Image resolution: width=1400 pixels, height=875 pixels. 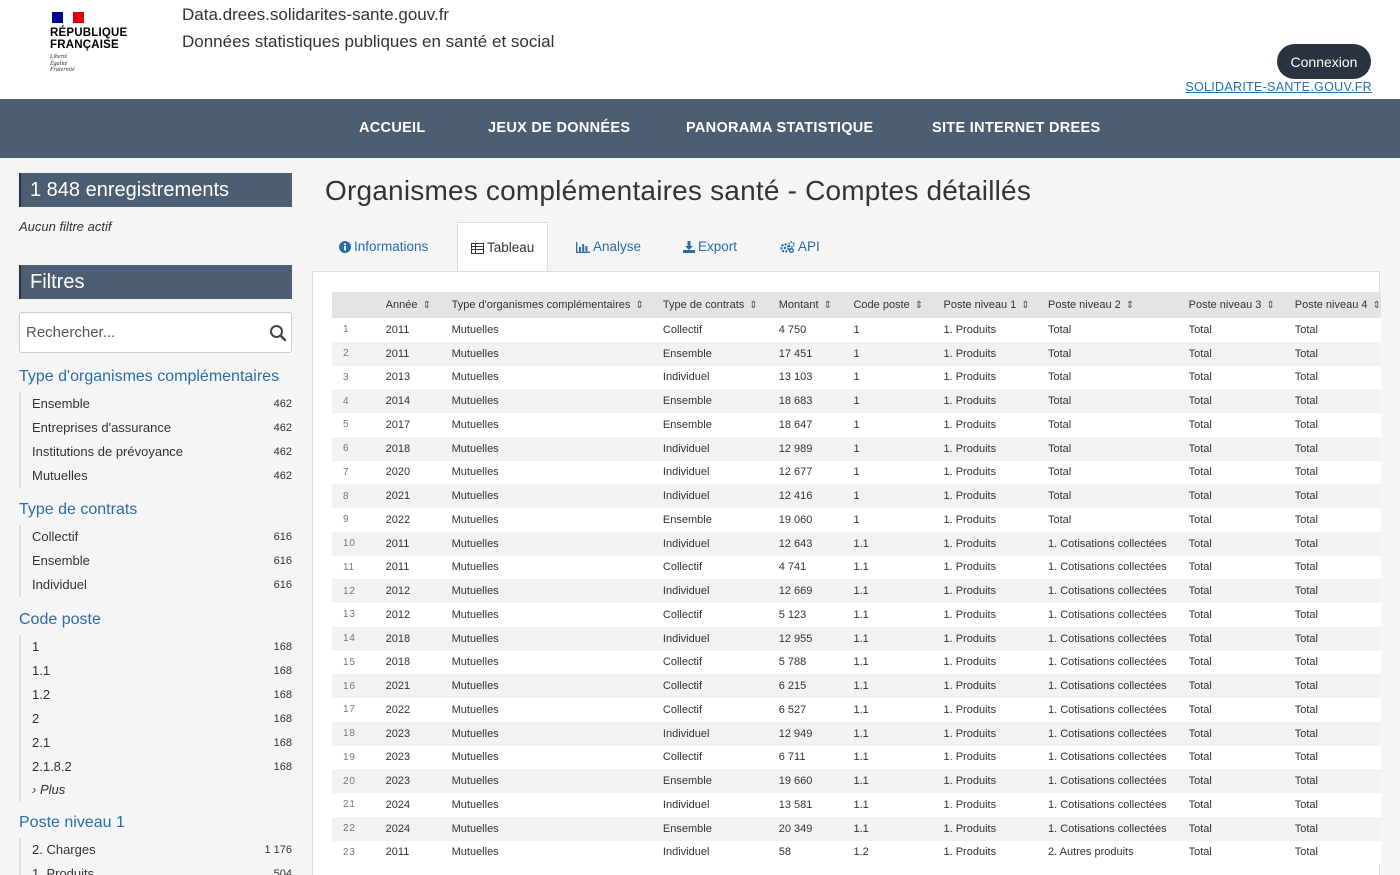 What do you see at coordinates (156, 561) in the screenshot?
I see `facet-item: Ensemble 616` at bounding box center [156, 561].